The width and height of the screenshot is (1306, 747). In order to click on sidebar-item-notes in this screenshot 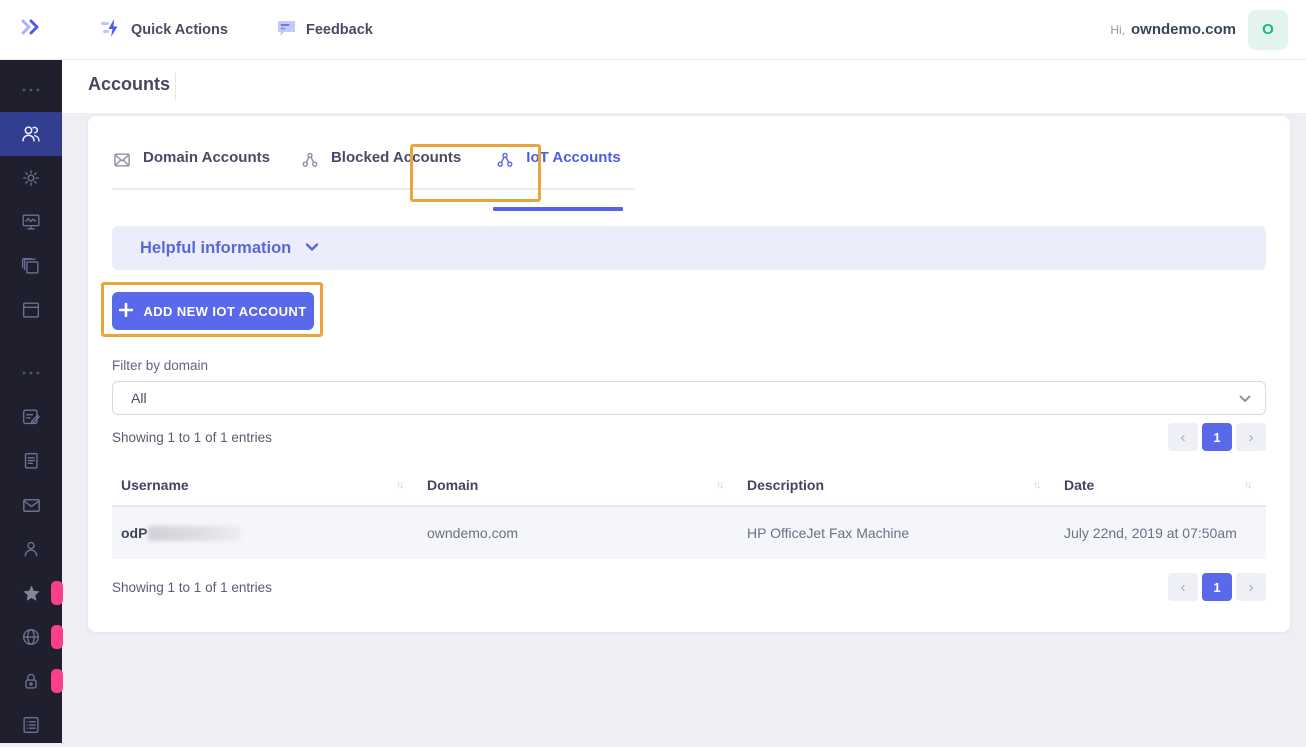, I will do `click(31, 417)`.